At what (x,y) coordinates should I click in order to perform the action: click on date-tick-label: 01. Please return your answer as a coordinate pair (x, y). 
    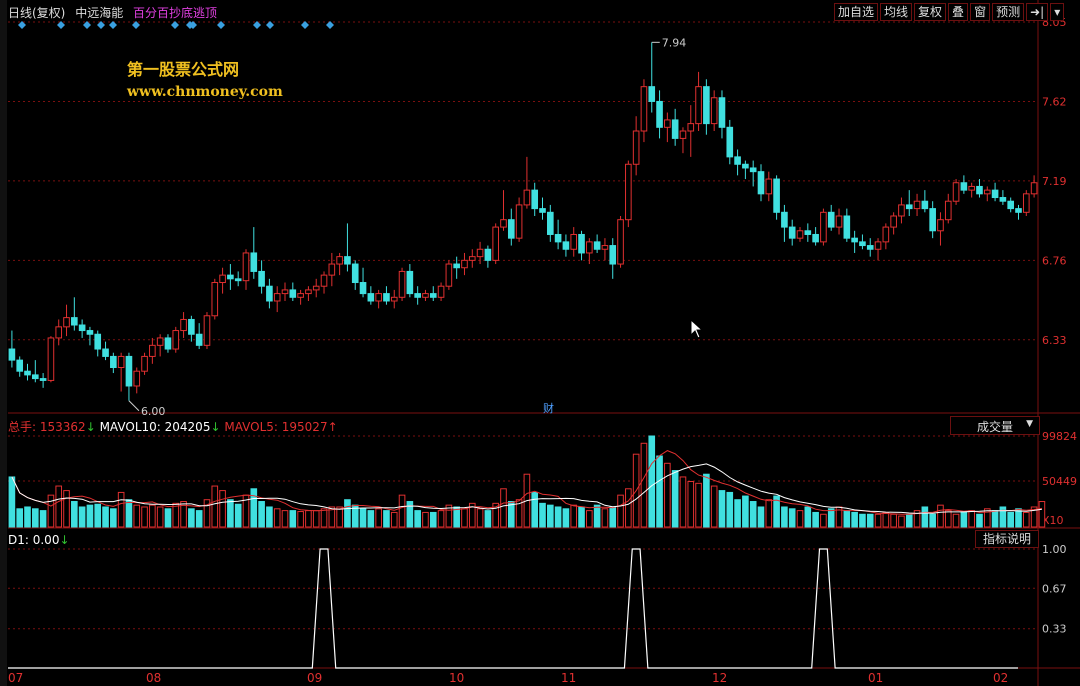
    Looking at the image, I should click on (875, 678).